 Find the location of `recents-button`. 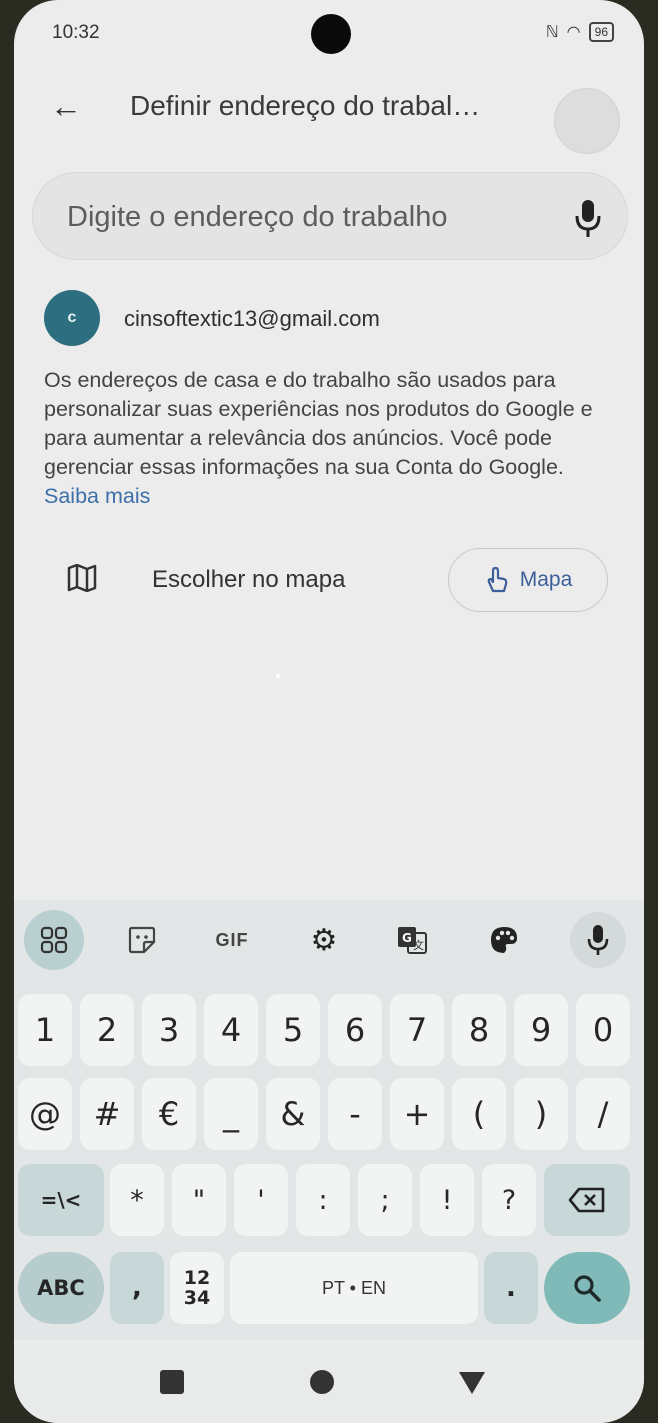

recents-button is located at coordinates (172, 1382).